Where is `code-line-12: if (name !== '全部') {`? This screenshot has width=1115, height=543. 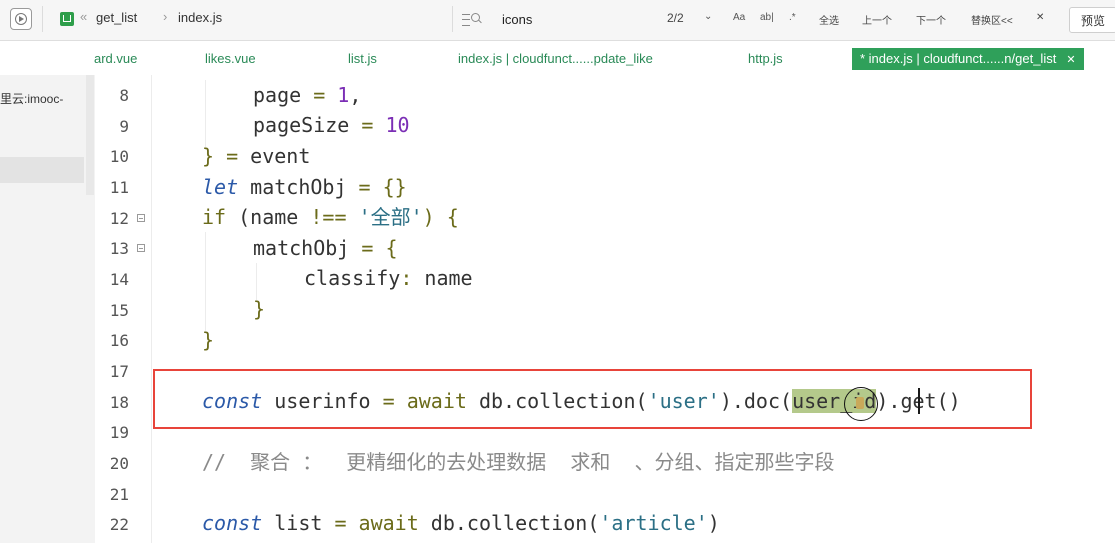 code-line-12: if (name !== '全部') { is located at coordinates (330, 217).